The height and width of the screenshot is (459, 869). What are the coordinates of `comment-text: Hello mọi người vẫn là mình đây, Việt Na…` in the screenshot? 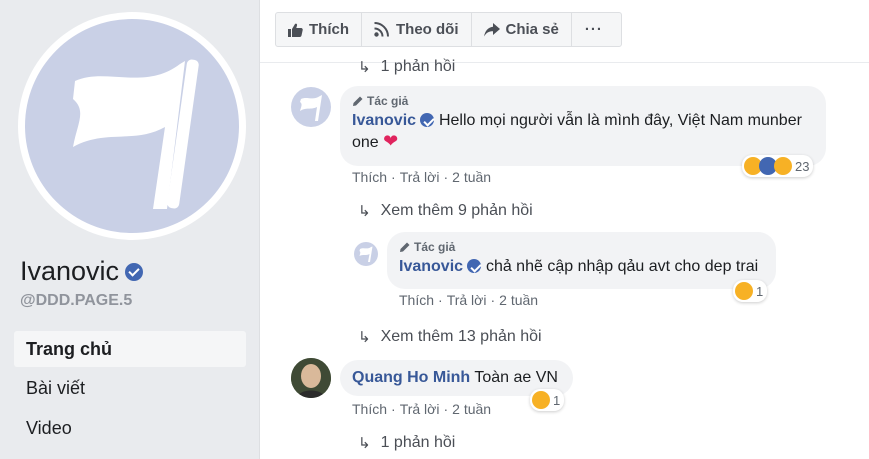 It's located at (620, 120).